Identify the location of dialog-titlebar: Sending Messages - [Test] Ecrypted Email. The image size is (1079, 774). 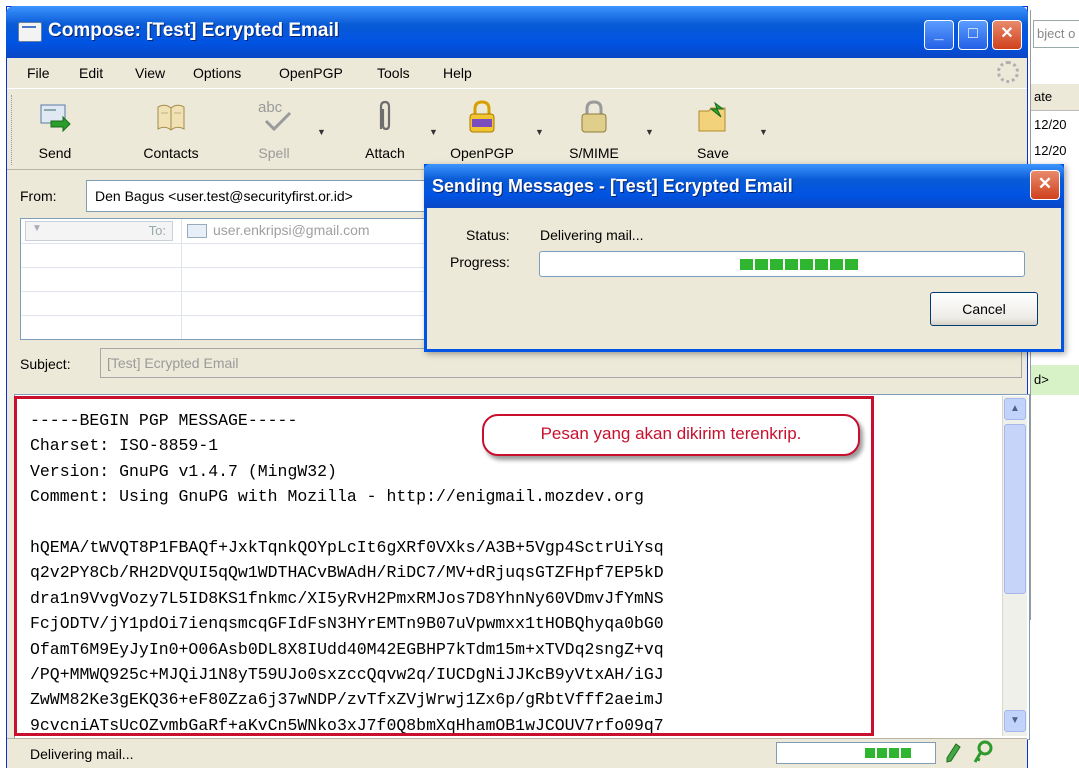
(744, 186).